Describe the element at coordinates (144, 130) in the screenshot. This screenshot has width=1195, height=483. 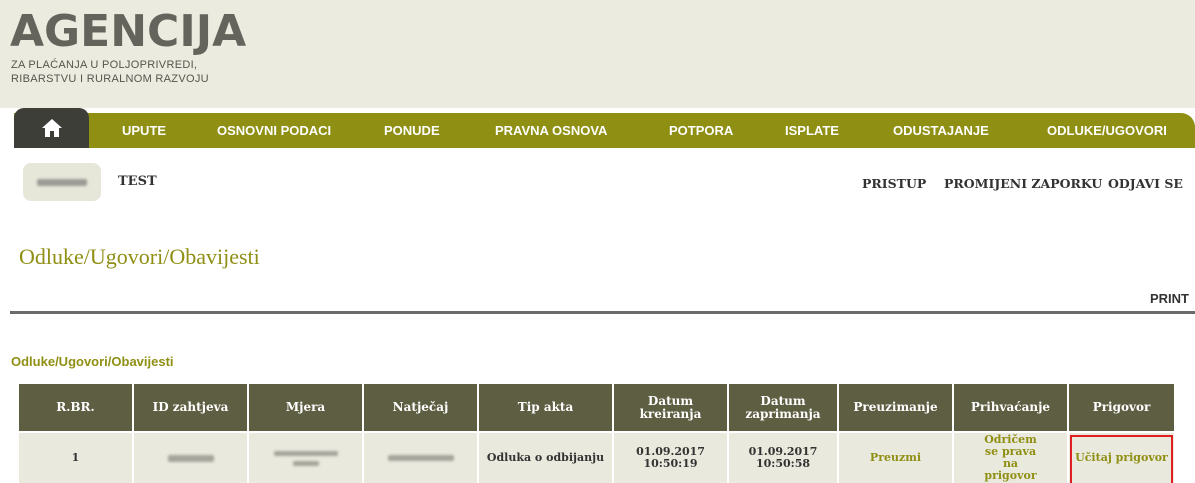
I see `nav-item-upute: UPUTE` at that location.